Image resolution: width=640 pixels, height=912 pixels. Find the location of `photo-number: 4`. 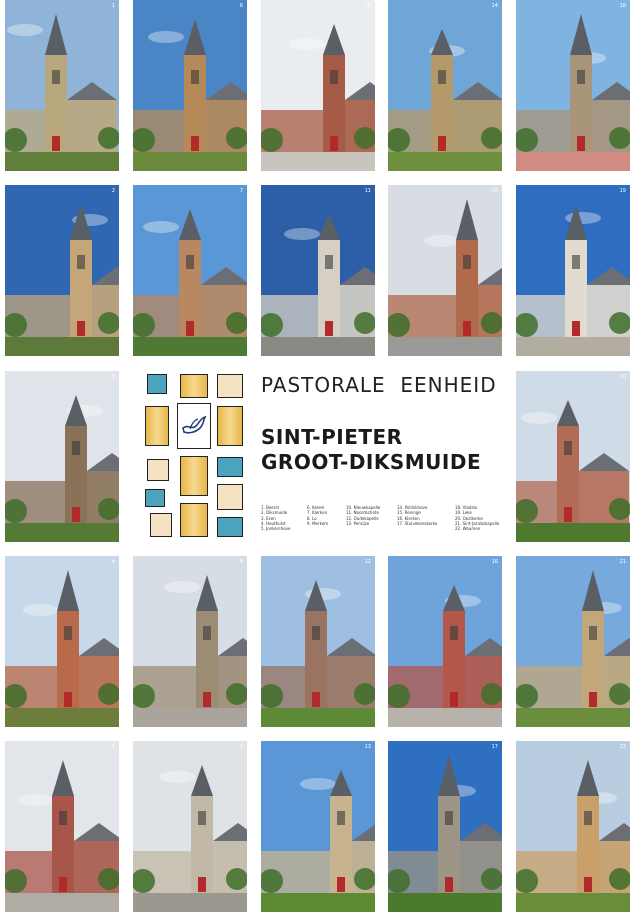

photo-number: 4 is located at coordinates (113, 562).